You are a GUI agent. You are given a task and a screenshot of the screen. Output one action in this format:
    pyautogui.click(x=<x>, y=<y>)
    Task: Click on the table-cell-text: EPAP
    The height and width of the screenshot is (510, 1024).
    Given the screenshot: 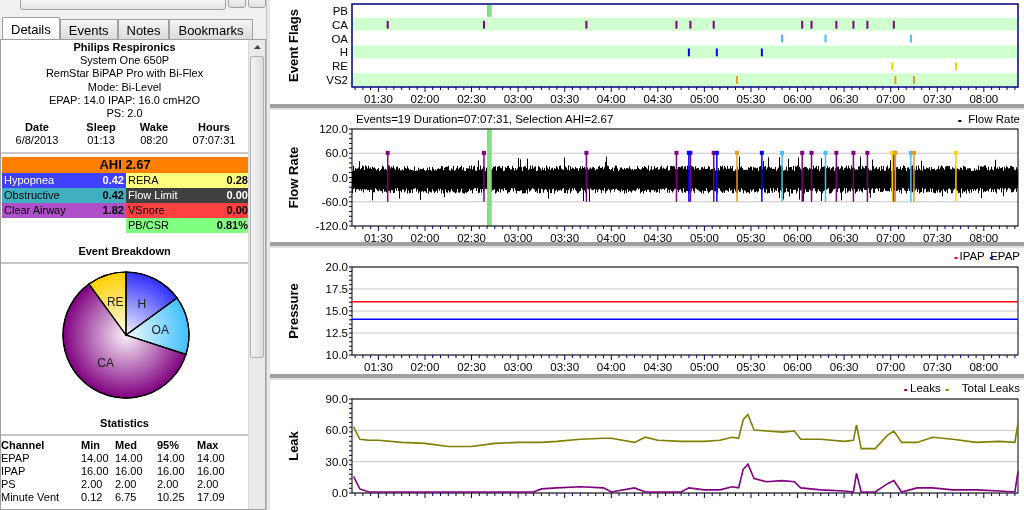 What is the action you would take?
    pyautogui.click(x=16, y=459)
    